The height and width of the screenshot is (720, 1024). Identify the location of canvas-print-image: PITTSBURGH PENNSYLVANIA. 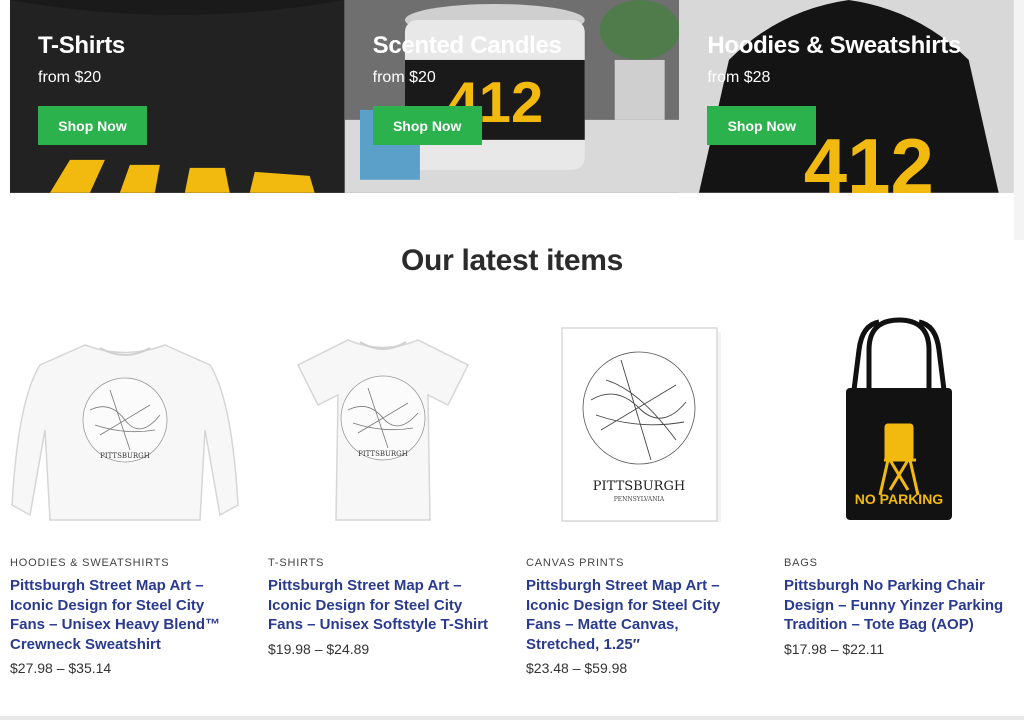
(641, 424).